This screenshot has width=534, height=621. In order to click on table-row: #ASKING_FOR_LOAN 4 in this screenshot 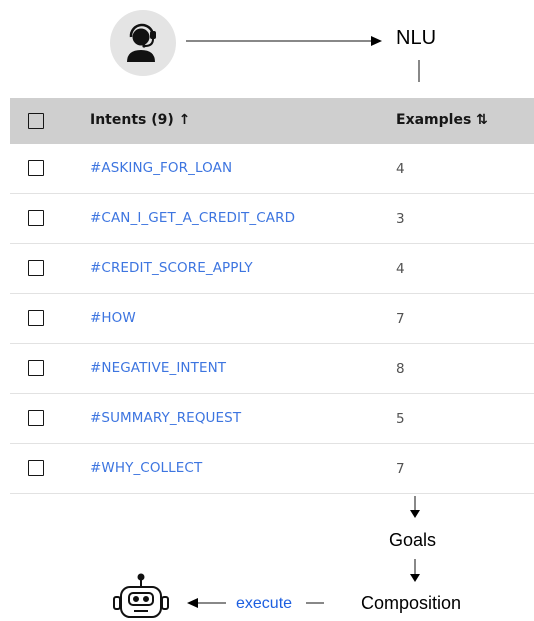, I will do `click(272, 169)`.